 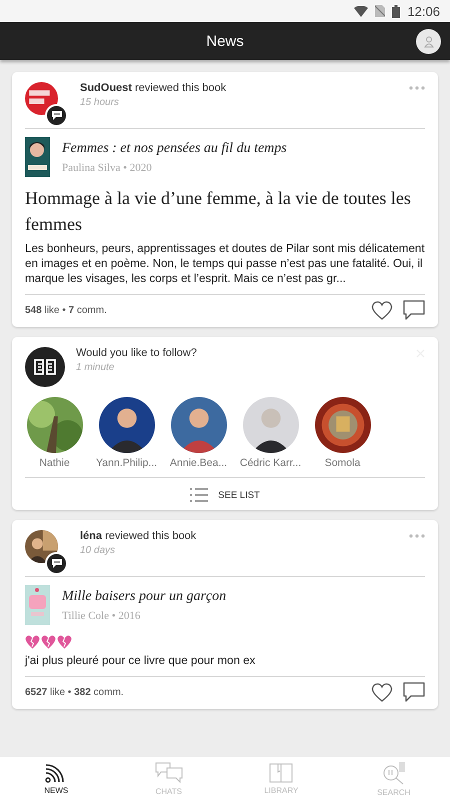 What do you see at coordinates (98, 550) in the screenshot?
I see `timestamp: 10 days` at bounding box center [98, 550].